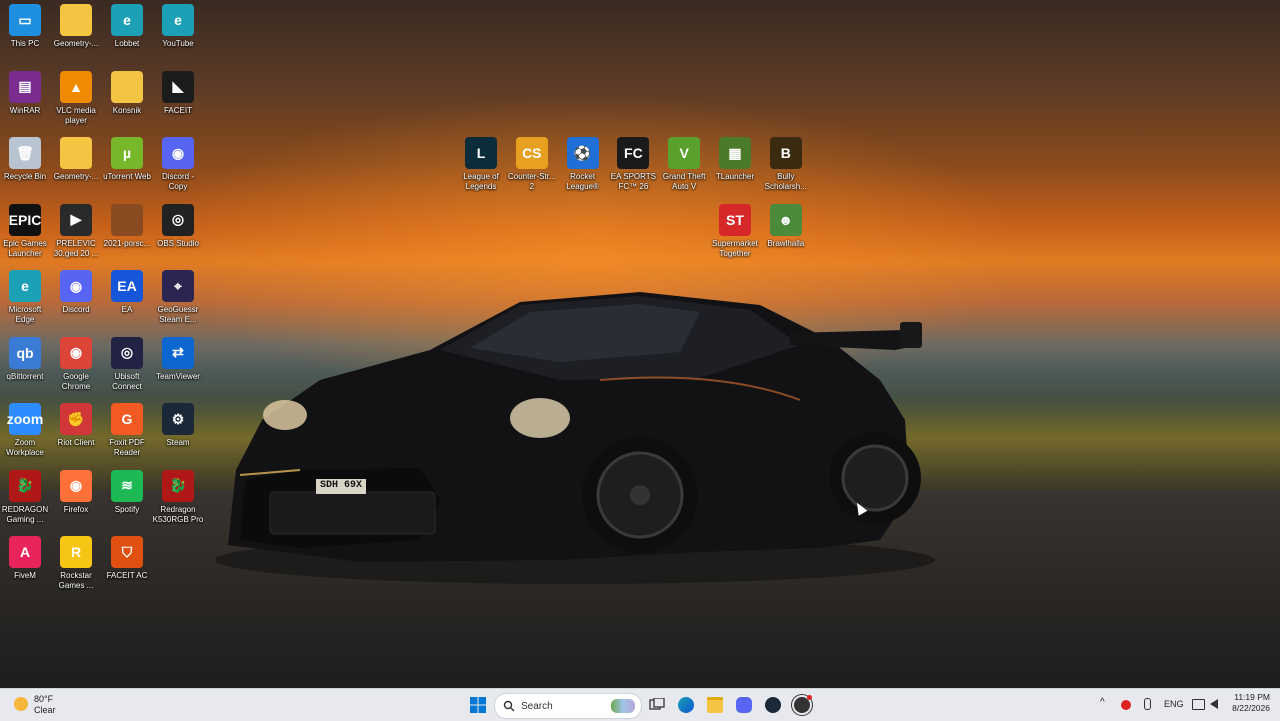 The image size is (1280, 721). Describe the element at coordinates (127, 43) in the screenshot. I see `desktop-shortcut-label: Lobbet` at that location.